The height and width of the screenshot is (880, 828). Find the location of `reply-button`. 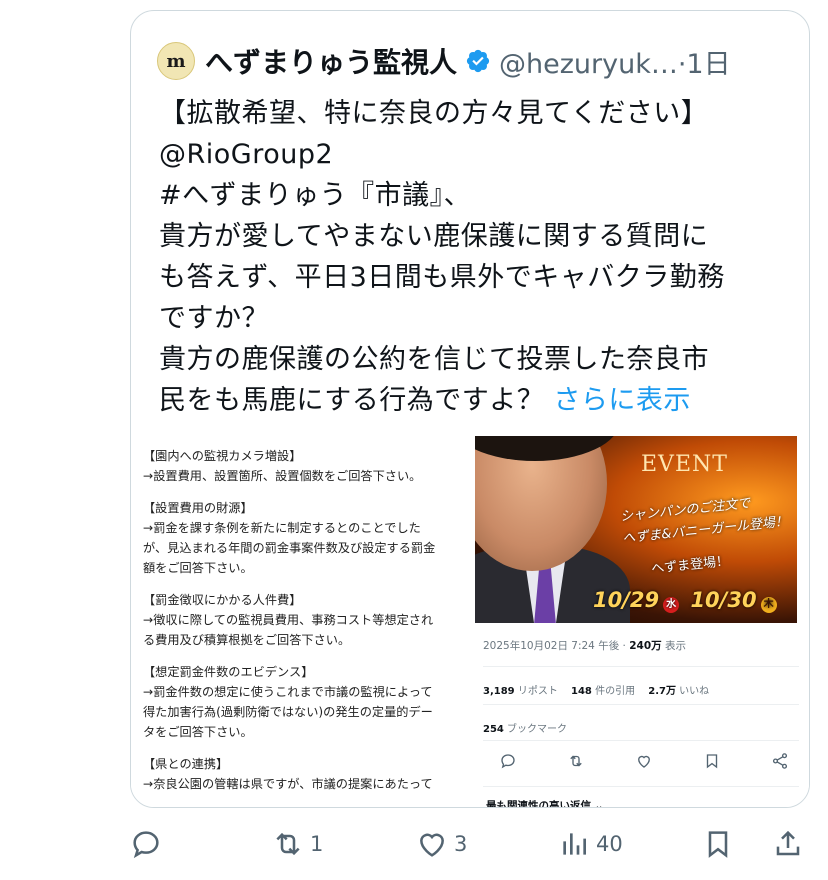

reply-button is located at coordinates (149, 844).